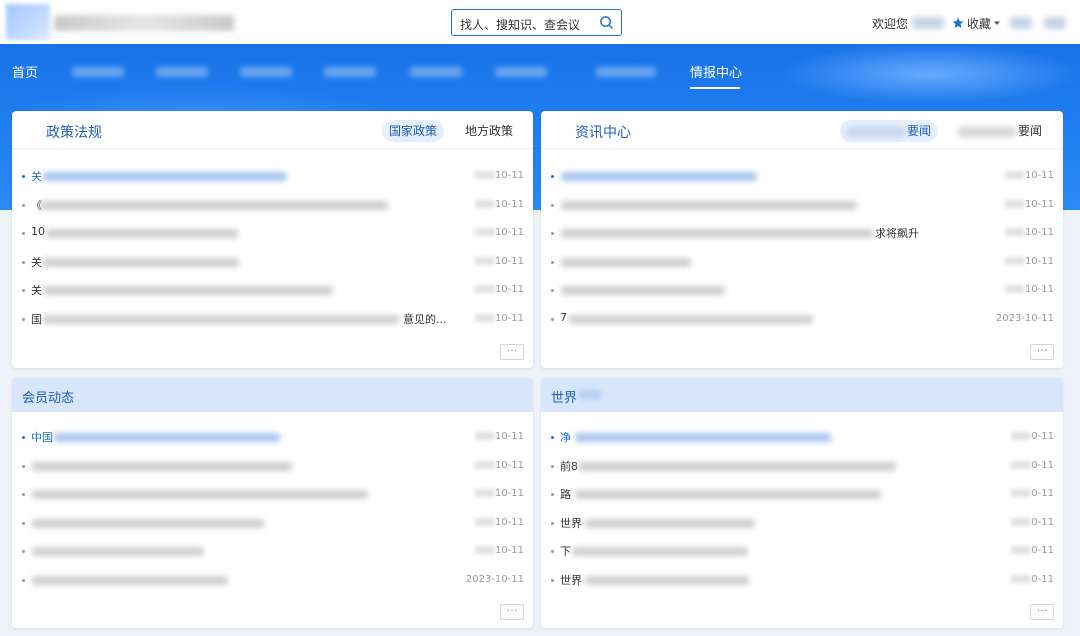 The image size is (1080, 636). What do you see at coordinates (590, 394) in the screenshot?
I see `title-blurred` at bounding box center [590, 394].